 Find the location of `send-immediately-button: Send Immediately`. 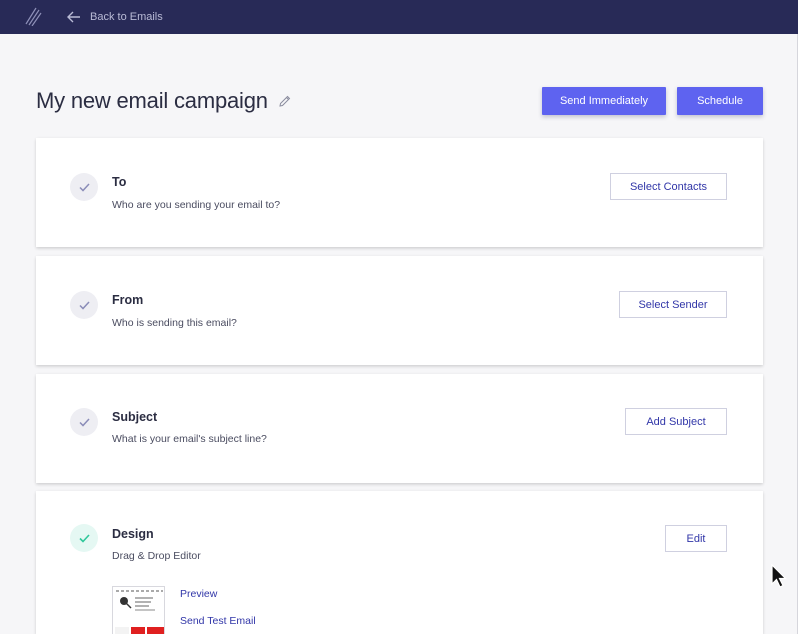

send-immediately-button: Send Immediately is located at coordinates (604, 101).